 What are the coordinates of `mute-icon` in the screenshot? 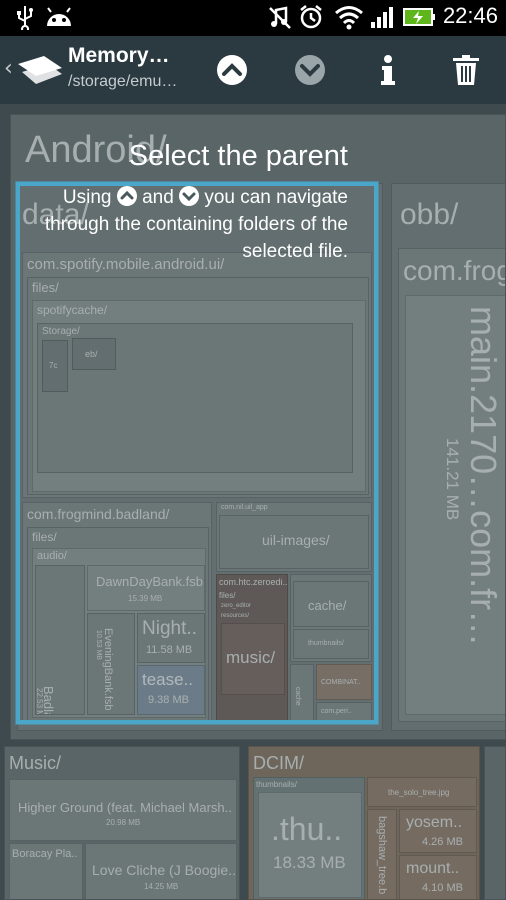 It's located at (280, 21).